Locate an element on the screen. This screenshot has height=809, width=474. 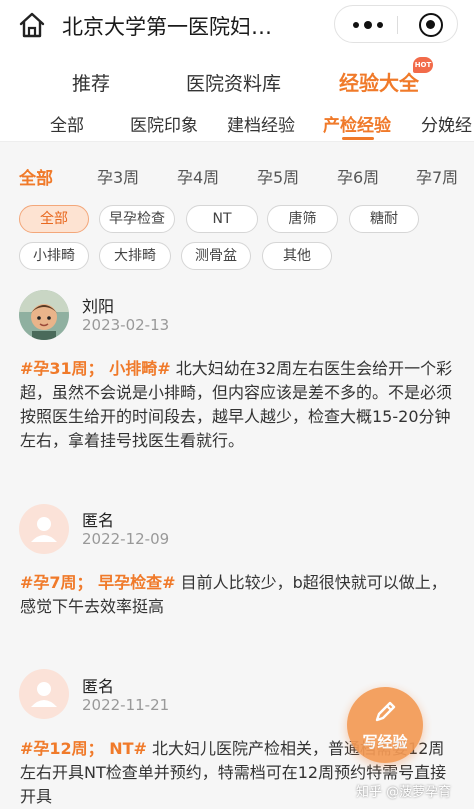
write-experience-label: 写经验 is located at coordinates (385, 742).